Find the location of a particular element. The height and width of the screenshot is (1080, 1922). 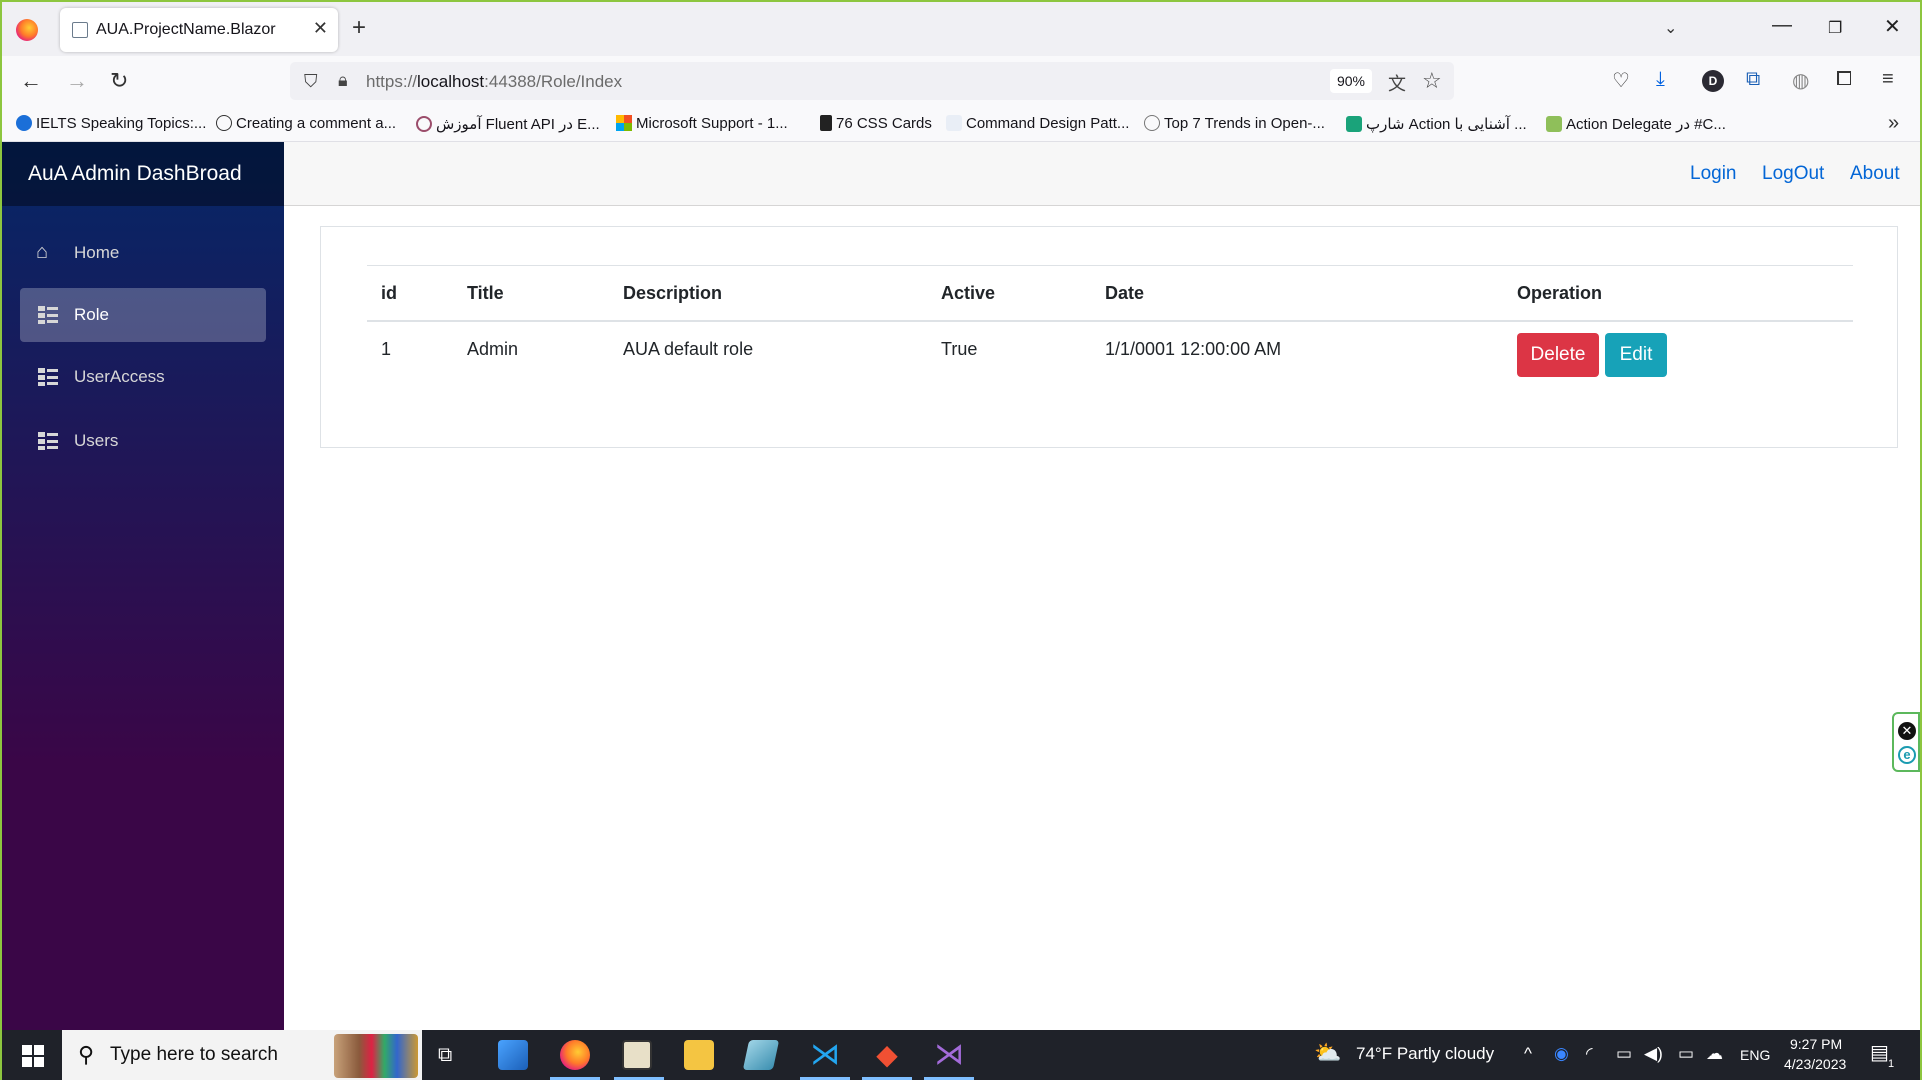

close-window-icon: ✕ is located at coordinates (1892, 26).